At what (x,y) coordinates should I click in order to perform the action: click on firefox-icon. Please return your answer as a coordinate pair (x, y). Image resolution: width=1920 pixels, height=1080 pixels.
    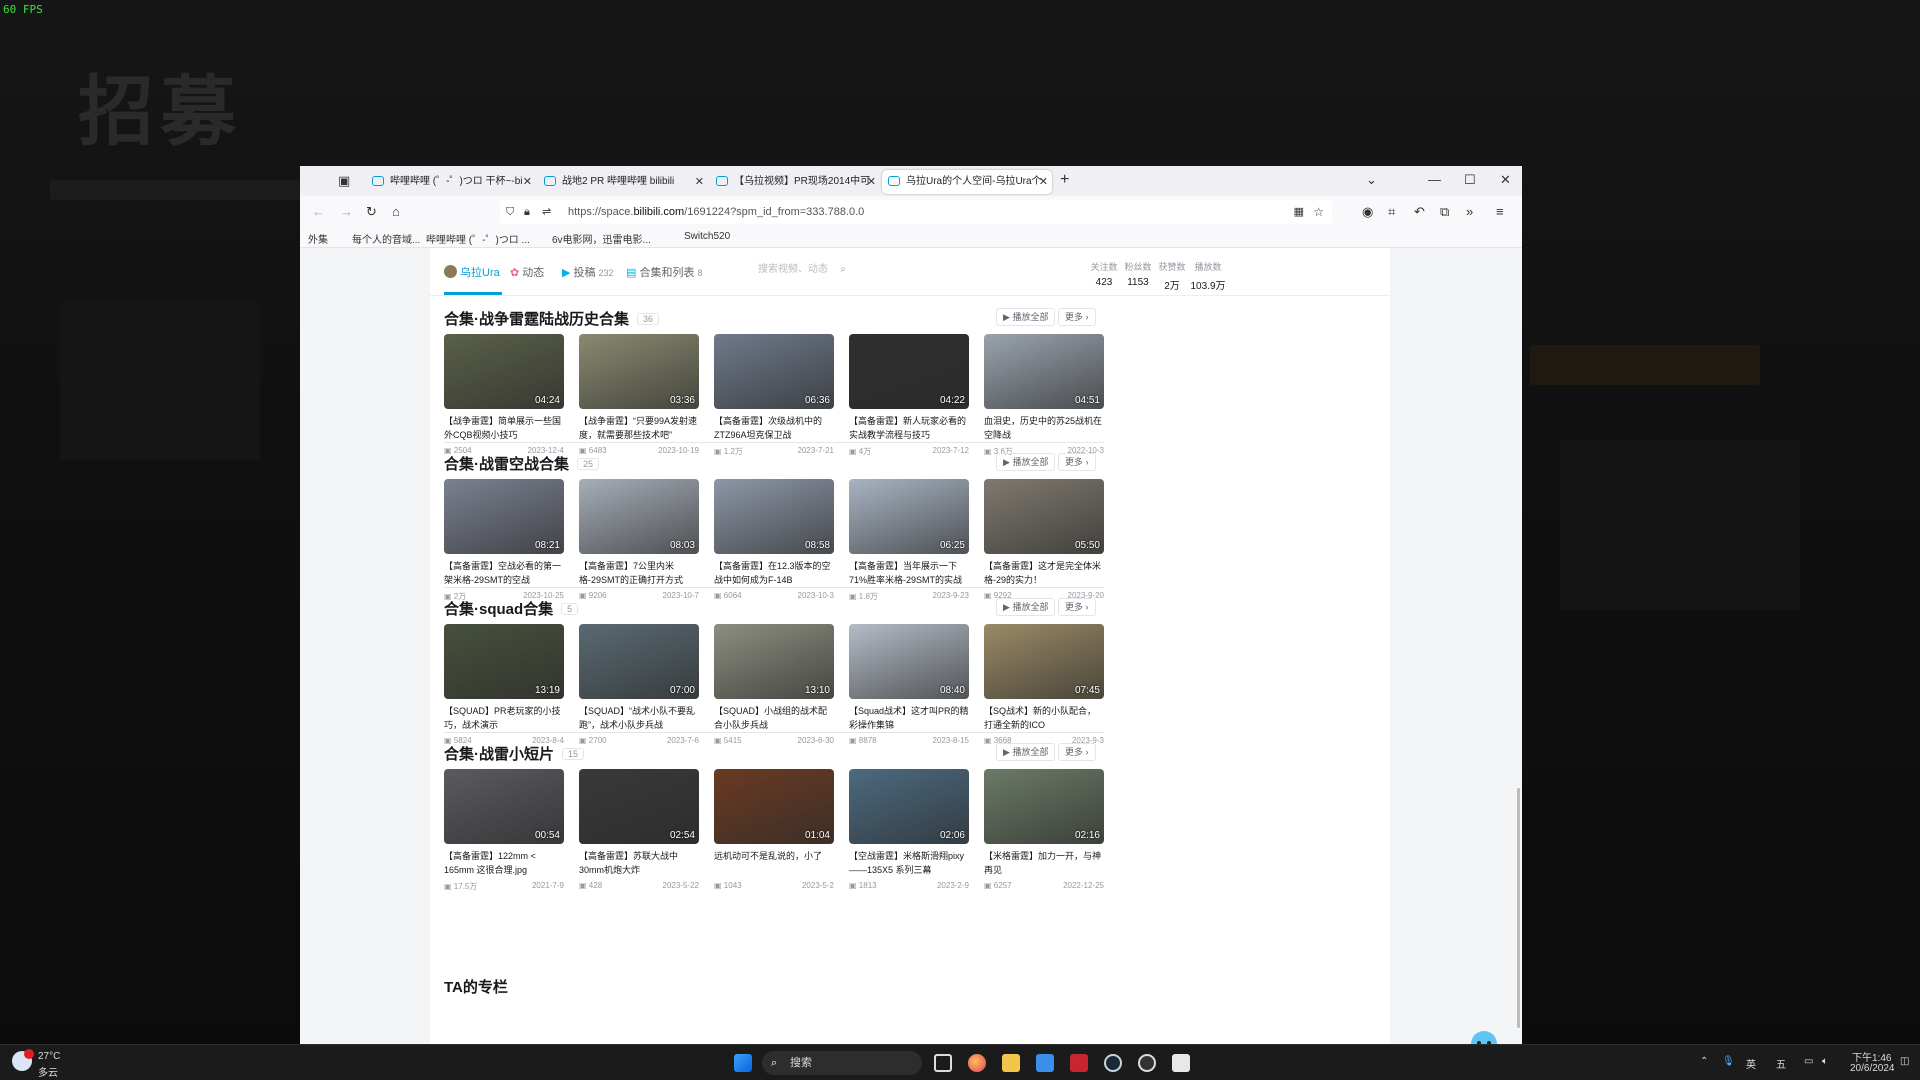
    Looking at the image, I should click on (977, 1063).